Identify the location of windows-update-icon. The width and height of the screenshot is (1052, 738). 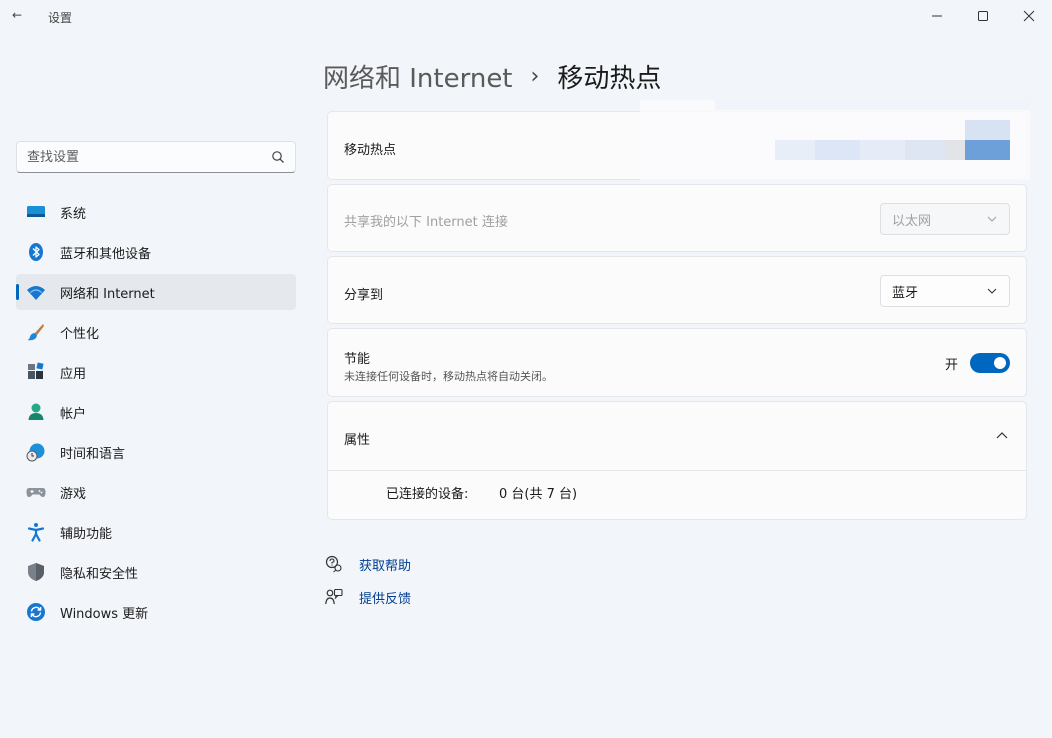
(36, 612).